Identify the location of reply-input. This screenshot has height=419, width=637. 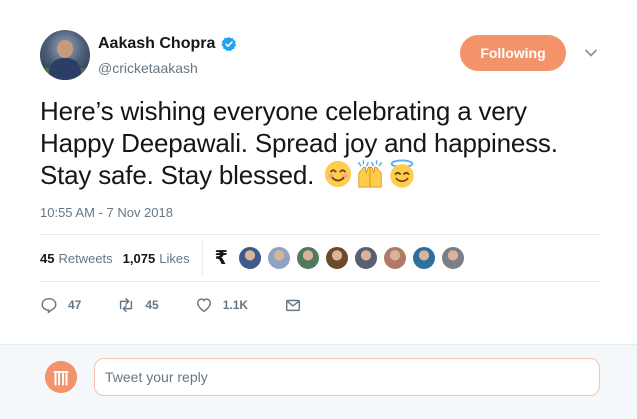
(347, 377).